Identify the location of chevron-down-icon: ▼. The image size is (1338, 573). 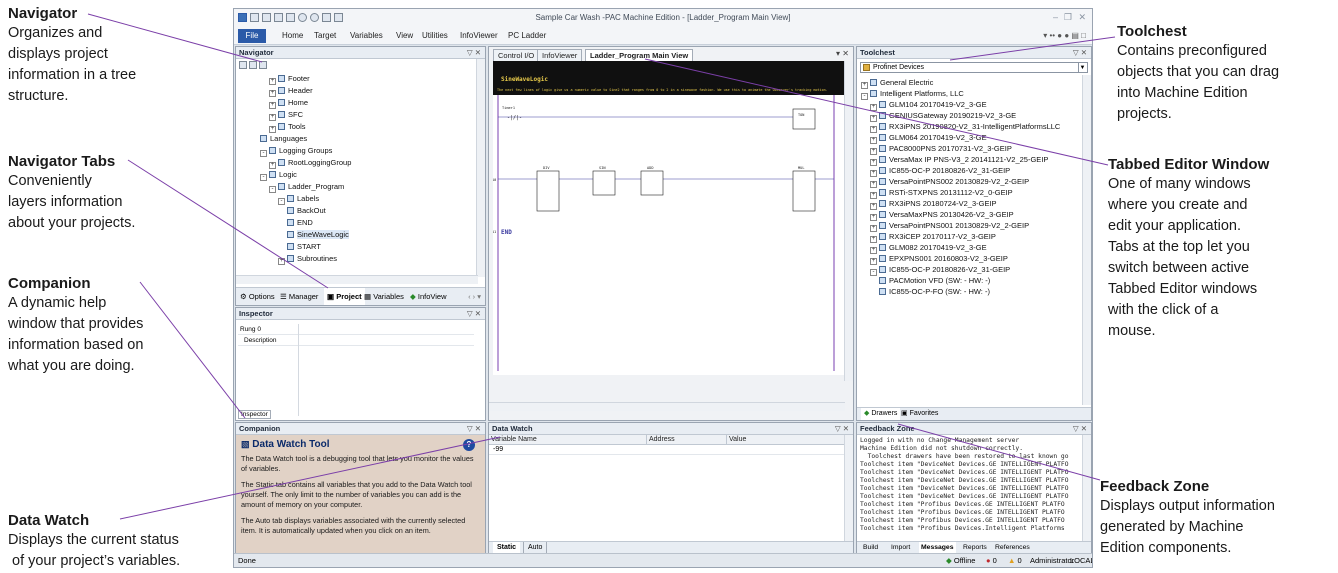
(1082, 68).